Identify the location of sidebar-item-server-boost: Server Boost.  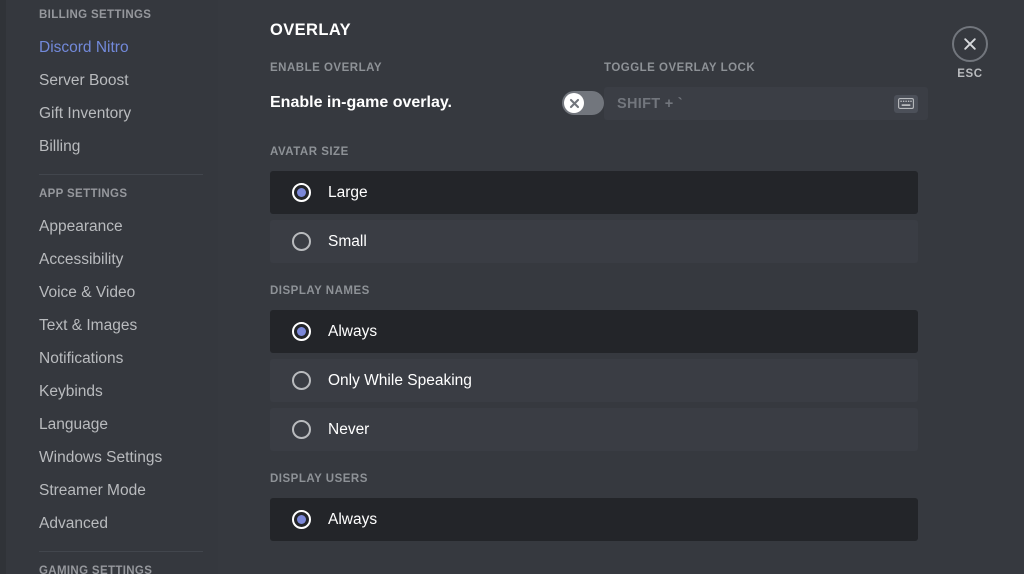
(121, 80).